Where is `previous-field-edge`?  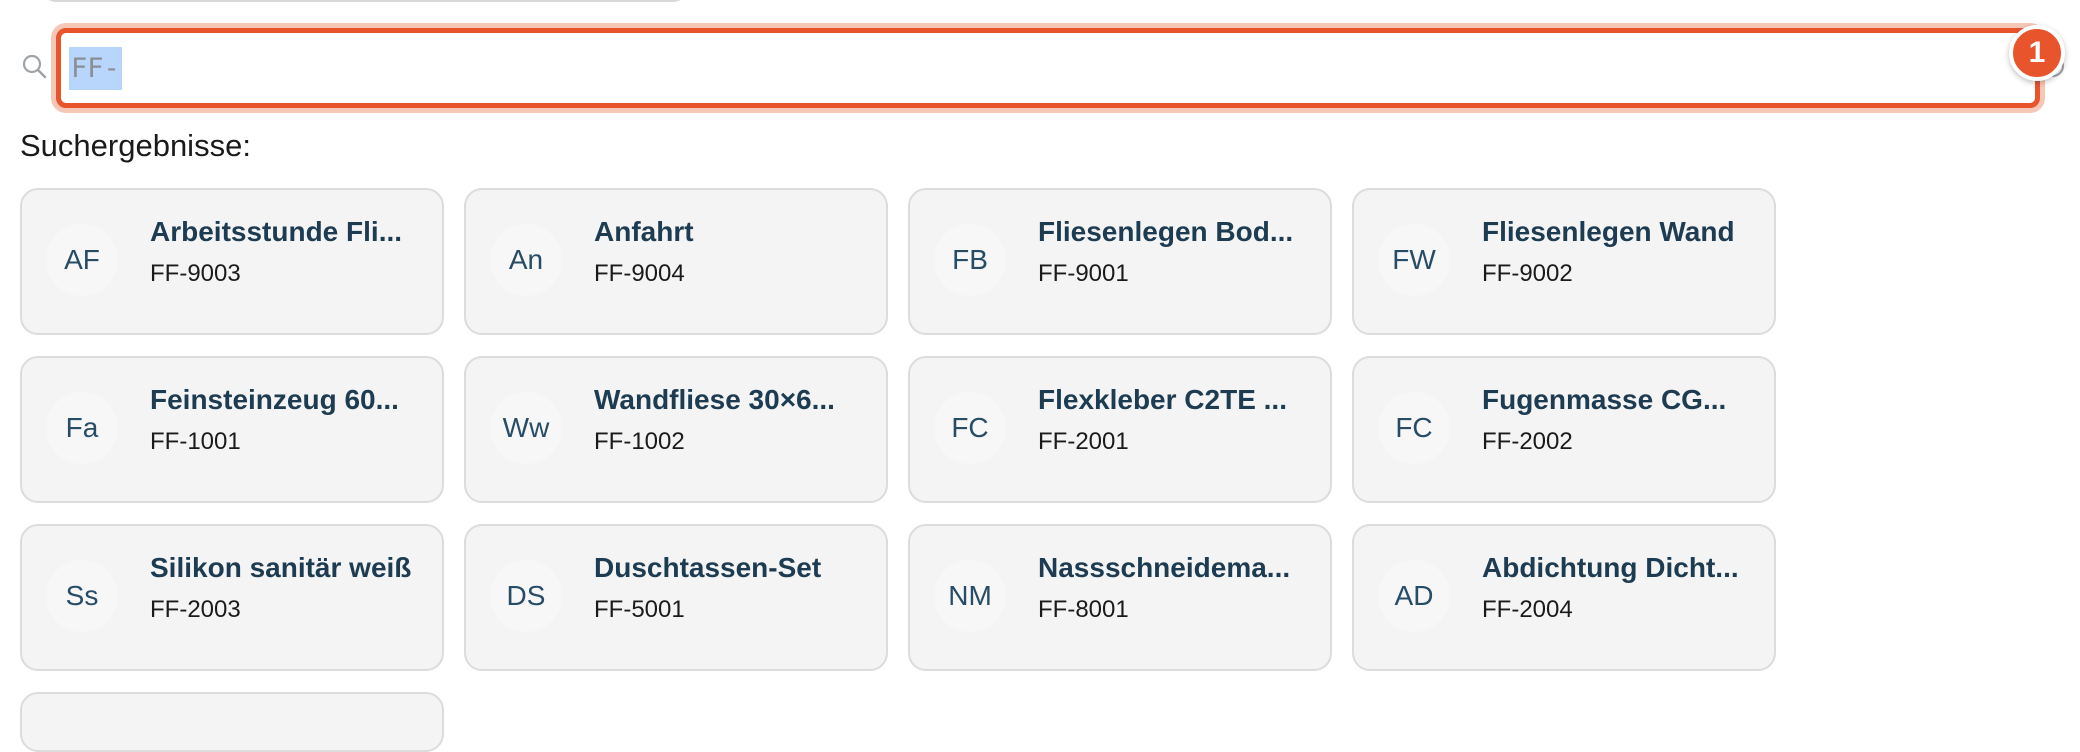 previous-field-edge is located at coordinates (364, 1).